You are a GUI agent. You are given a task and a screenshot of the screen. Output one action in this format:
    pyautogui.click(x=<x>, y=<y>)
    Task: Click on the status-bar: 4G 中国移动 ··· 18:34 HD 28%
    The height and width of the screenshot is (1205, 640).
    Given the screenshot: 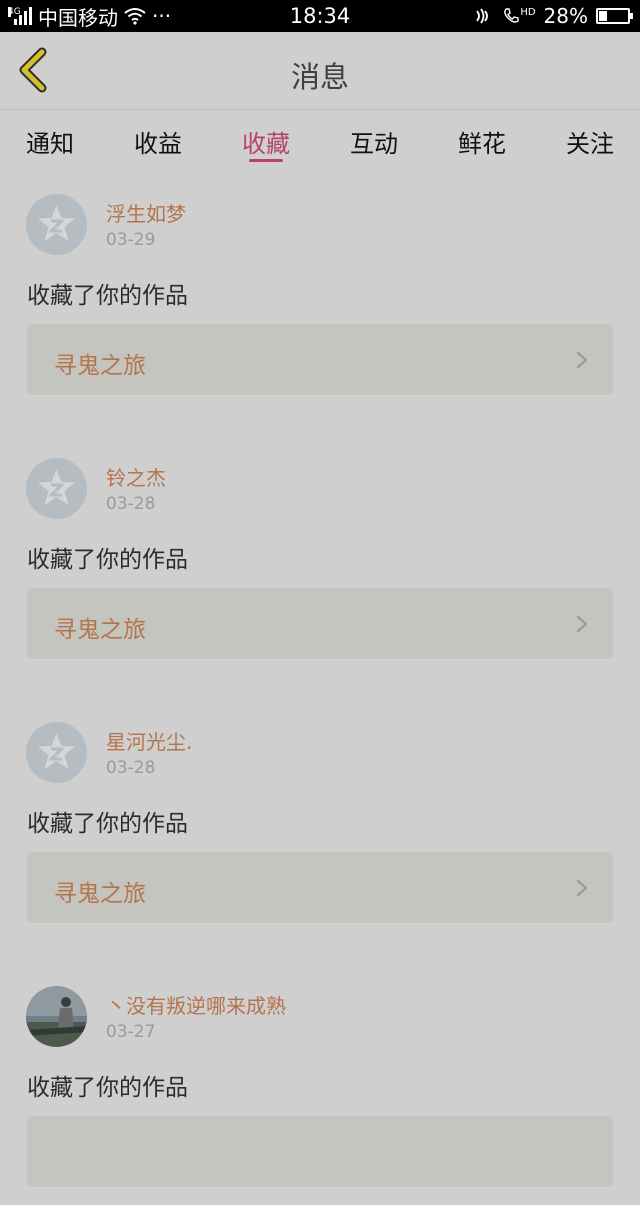 What is the action you would take?
    pyautogui.click(x=320, y=16)
    